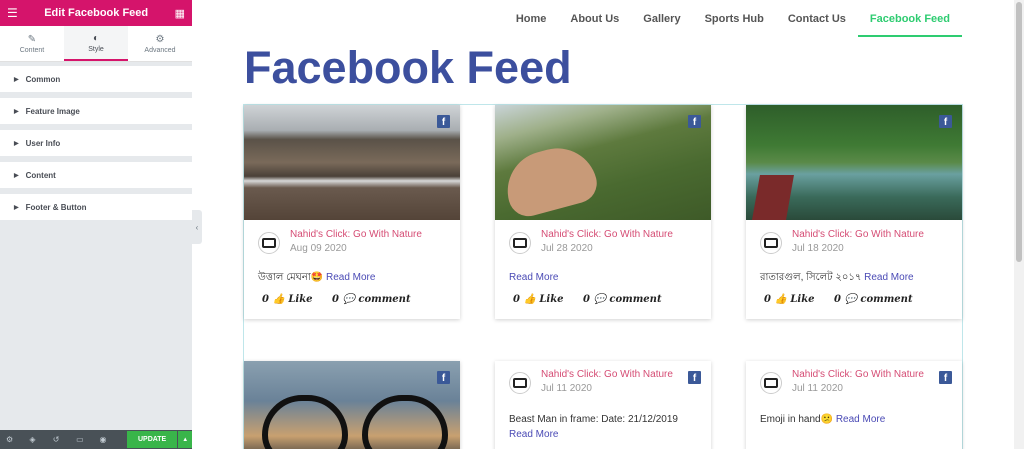 The width and height of the screenshot is (1024, 449). Describe the element at coordinates (110, 439) in the screenshot. I see `preview-eye-icon: ◉` at that location.